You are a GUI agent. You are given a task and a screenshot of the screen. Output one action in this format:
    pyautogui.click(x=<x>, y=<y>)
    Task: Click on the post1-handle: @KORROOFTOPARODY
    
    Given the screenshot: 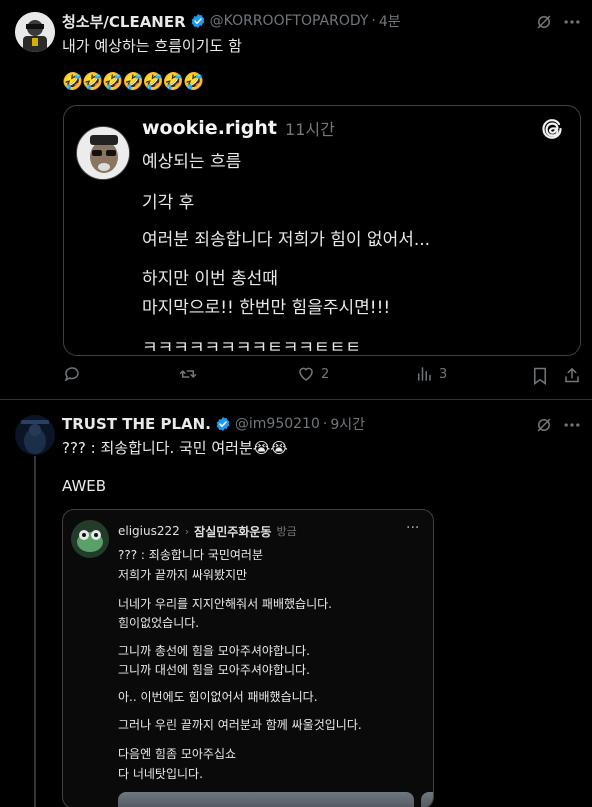 What is the action you would take?
    pyautogui.click(x=289, y=21)
    